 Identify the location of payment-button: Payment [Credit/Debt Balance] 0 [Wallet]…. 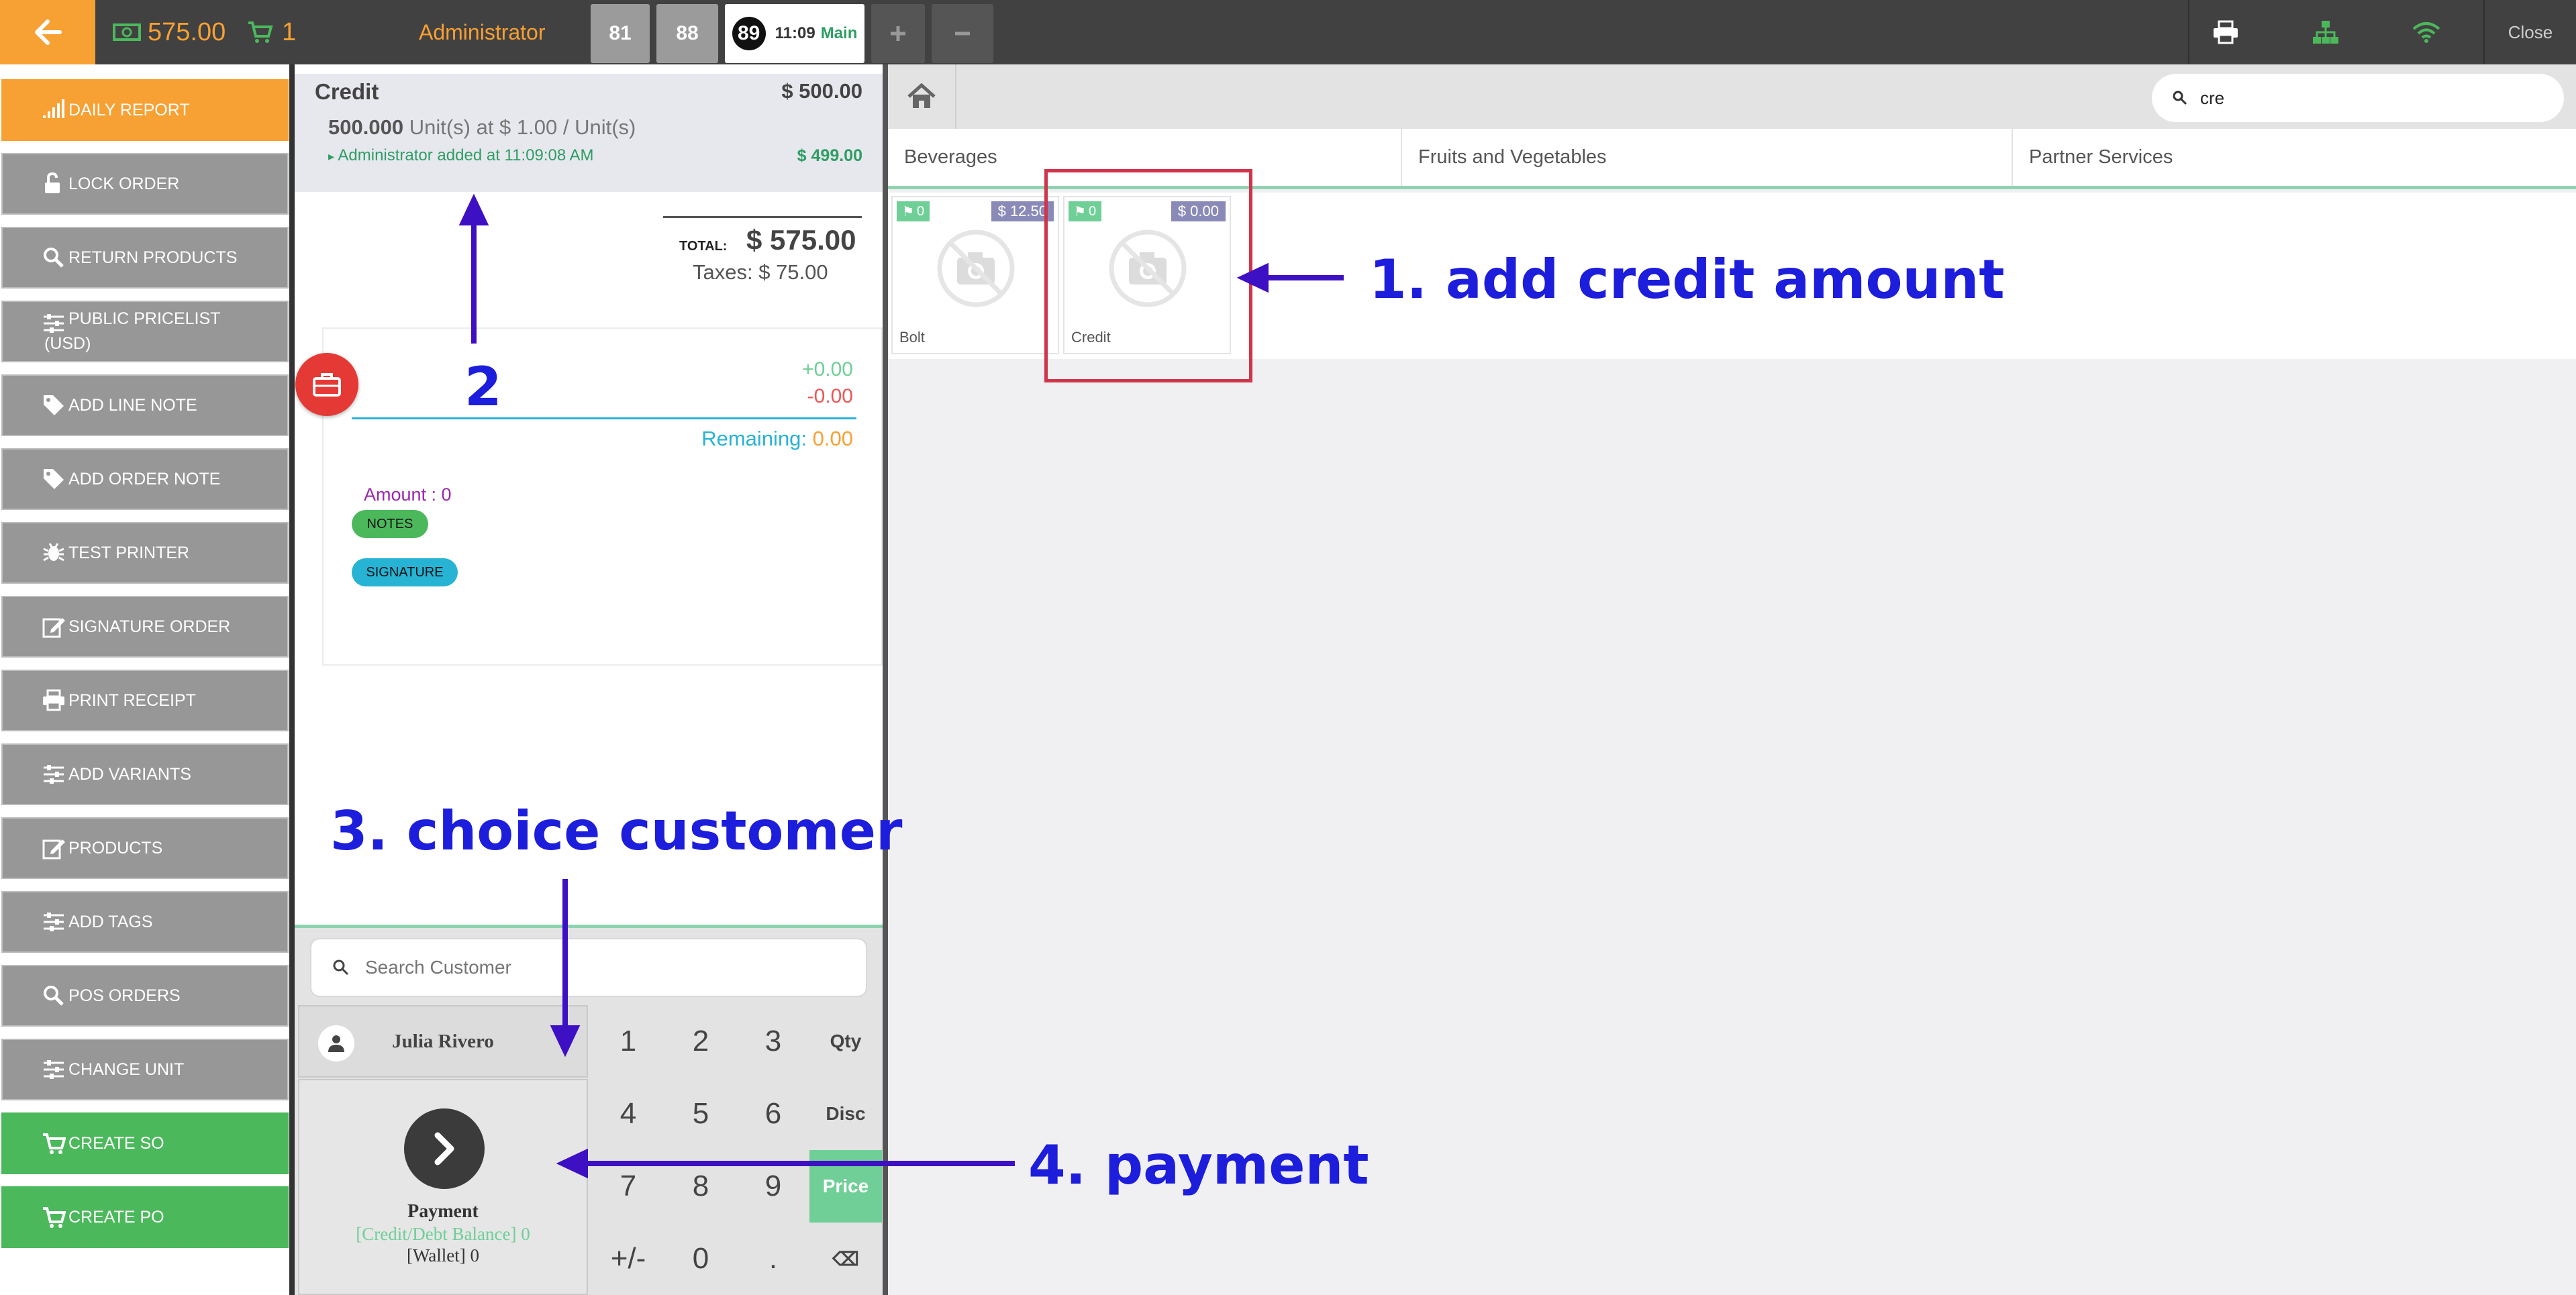
(443, 1187).